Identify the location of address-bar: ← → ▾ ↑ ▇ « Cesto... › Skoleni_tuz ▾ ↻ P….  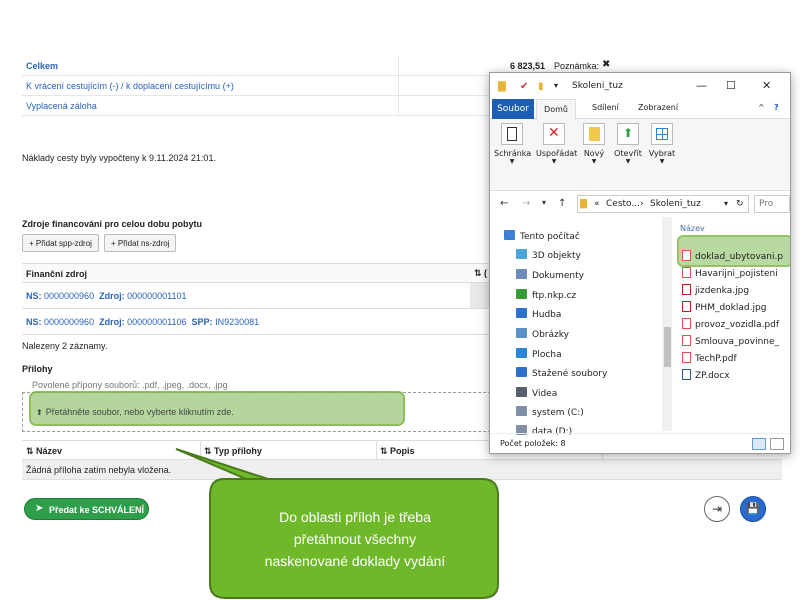
(640, 204).